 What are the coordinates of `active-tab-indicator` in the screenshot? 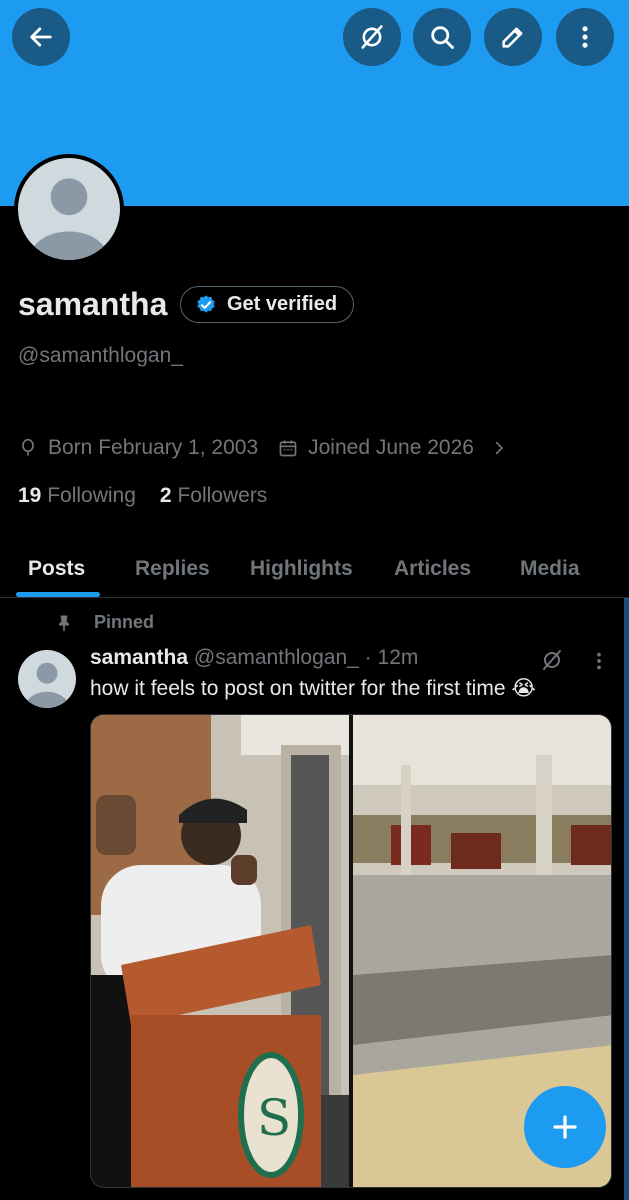 It's located at (58, 594).